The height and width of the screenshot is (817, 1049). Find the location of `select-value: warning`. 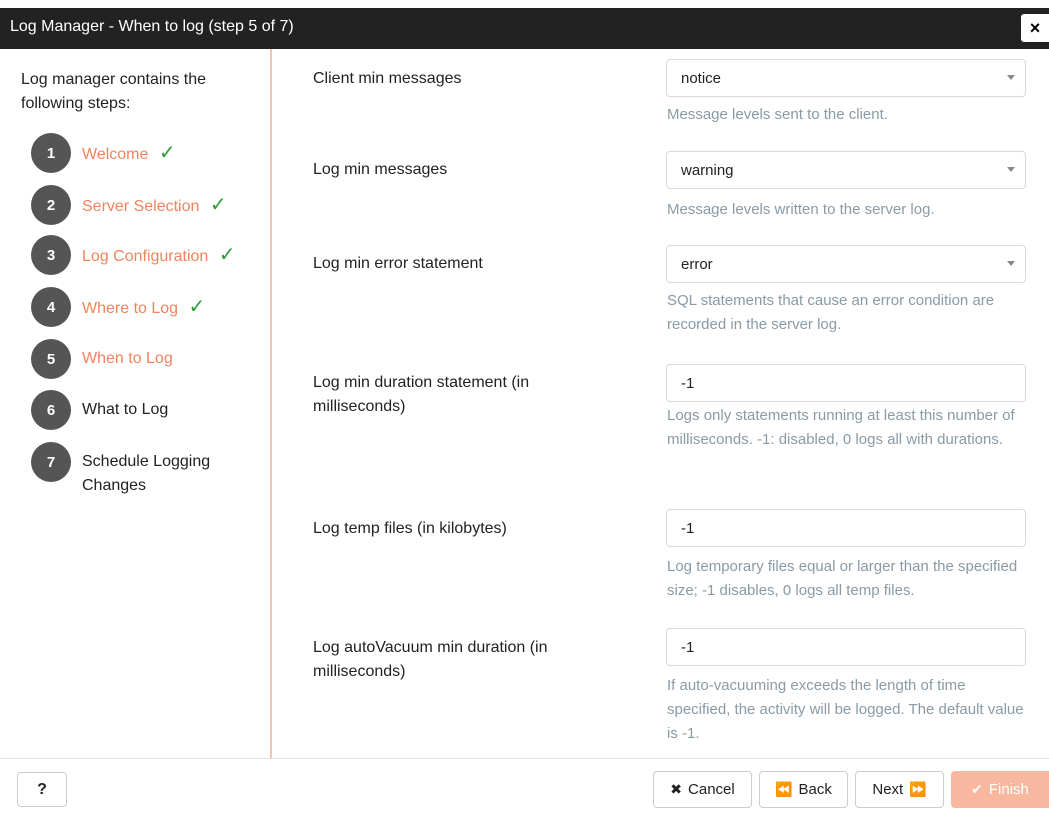

select-value: warning is located at coordinates (707, 170).